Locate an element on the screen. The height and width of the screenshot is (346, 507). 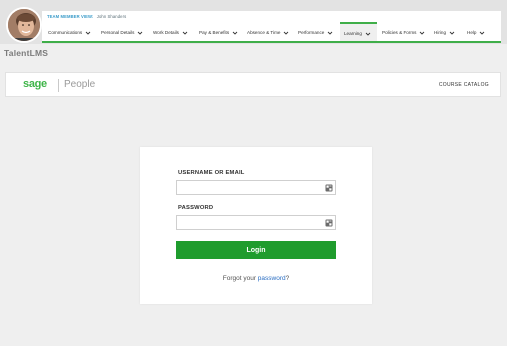
nav-item-pay-benefits: Pay & Benefits is located at coordinates (218, 32).